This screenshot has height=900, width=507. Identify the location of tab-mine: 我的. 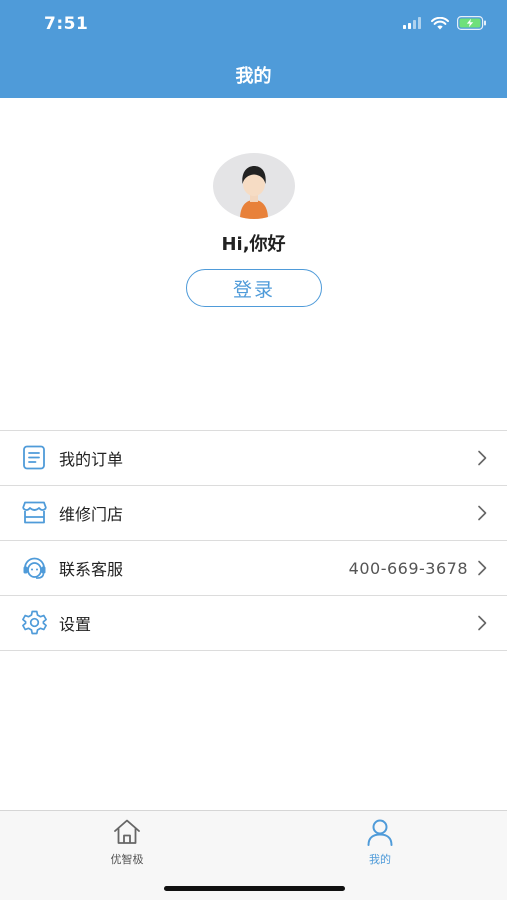
(380, 842).